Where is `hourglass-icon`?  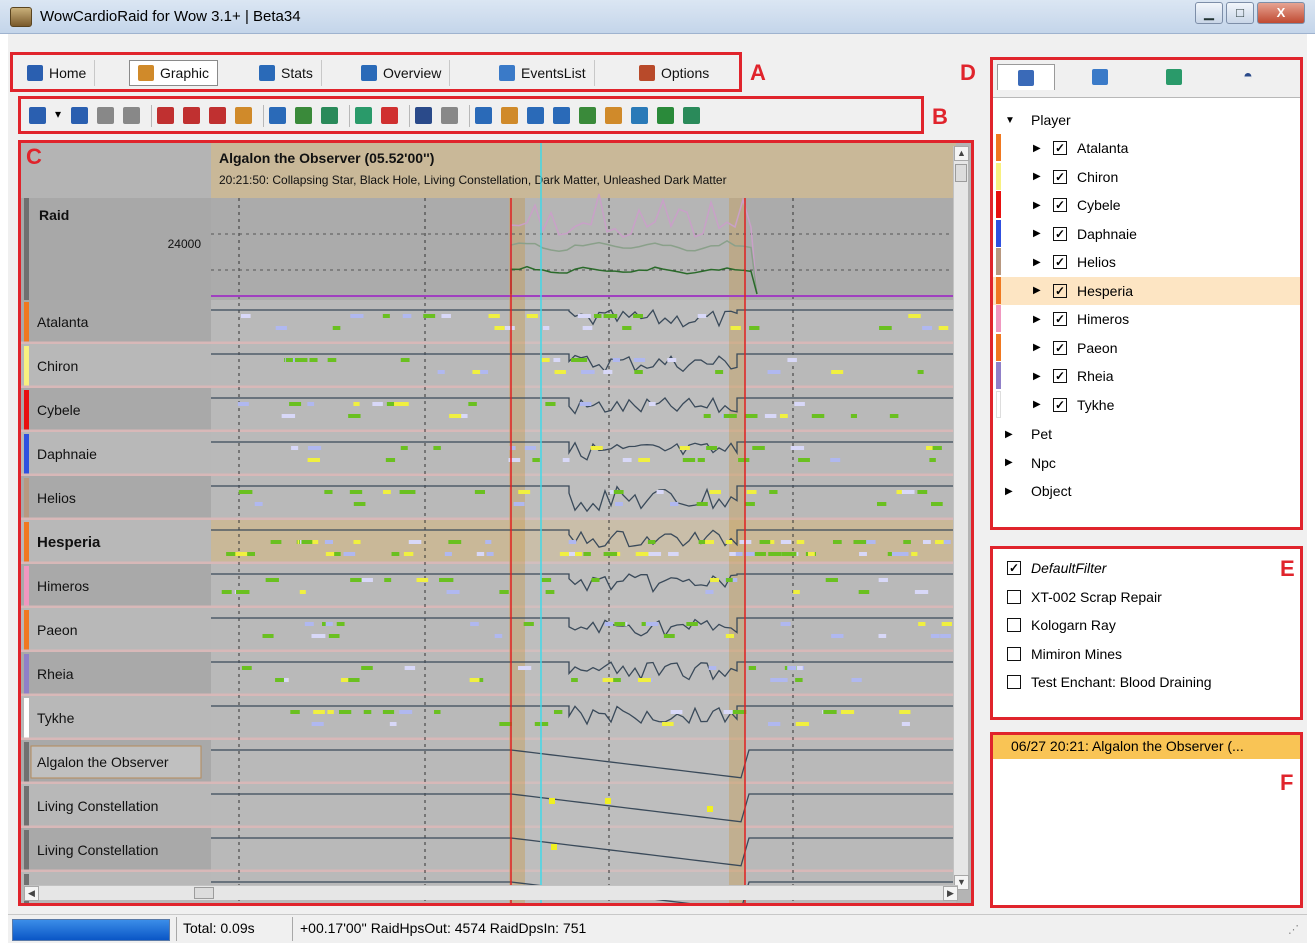
hourglass-icon is located at coordinates (105, 115).